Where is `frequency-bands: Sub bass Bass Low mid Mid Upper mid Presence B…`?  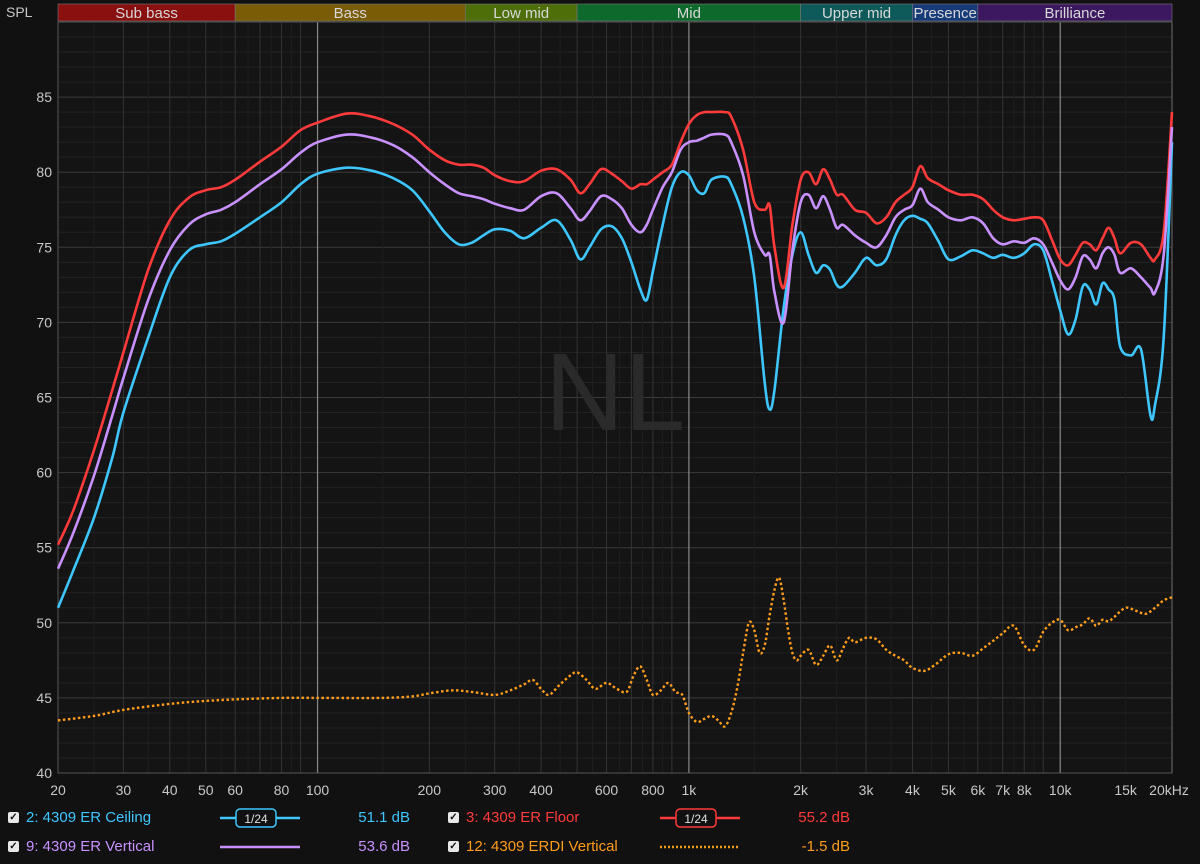
frequency-bands: Sub bass Bass Low mid Mid Upper mid Presence B… is located at coordinates (615, 12).